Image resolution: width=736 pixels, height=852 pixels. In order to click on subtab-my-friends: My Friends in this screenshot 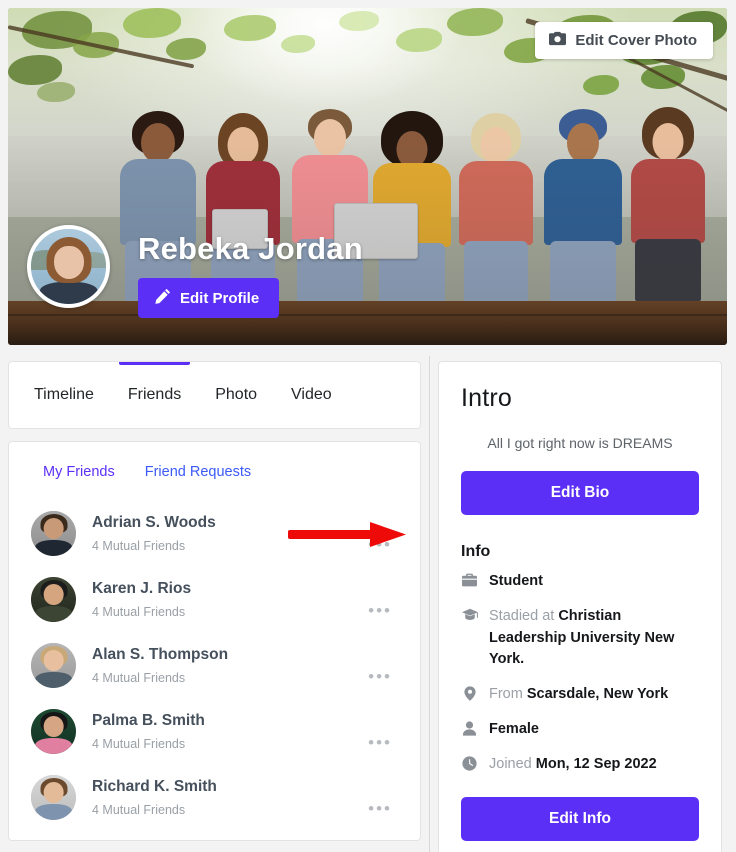, I will do `click(79, 472)`.